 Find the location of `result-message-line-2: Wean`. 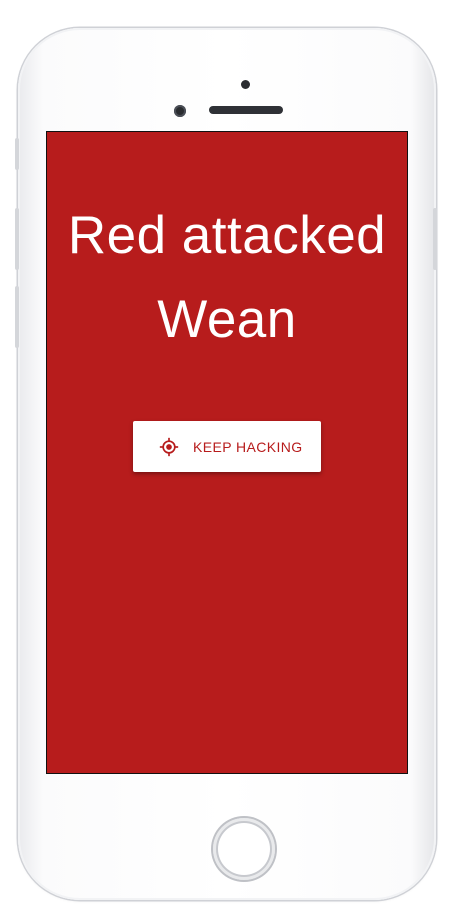

result-message-line-2: Wean is located at coordinates (227, 319).